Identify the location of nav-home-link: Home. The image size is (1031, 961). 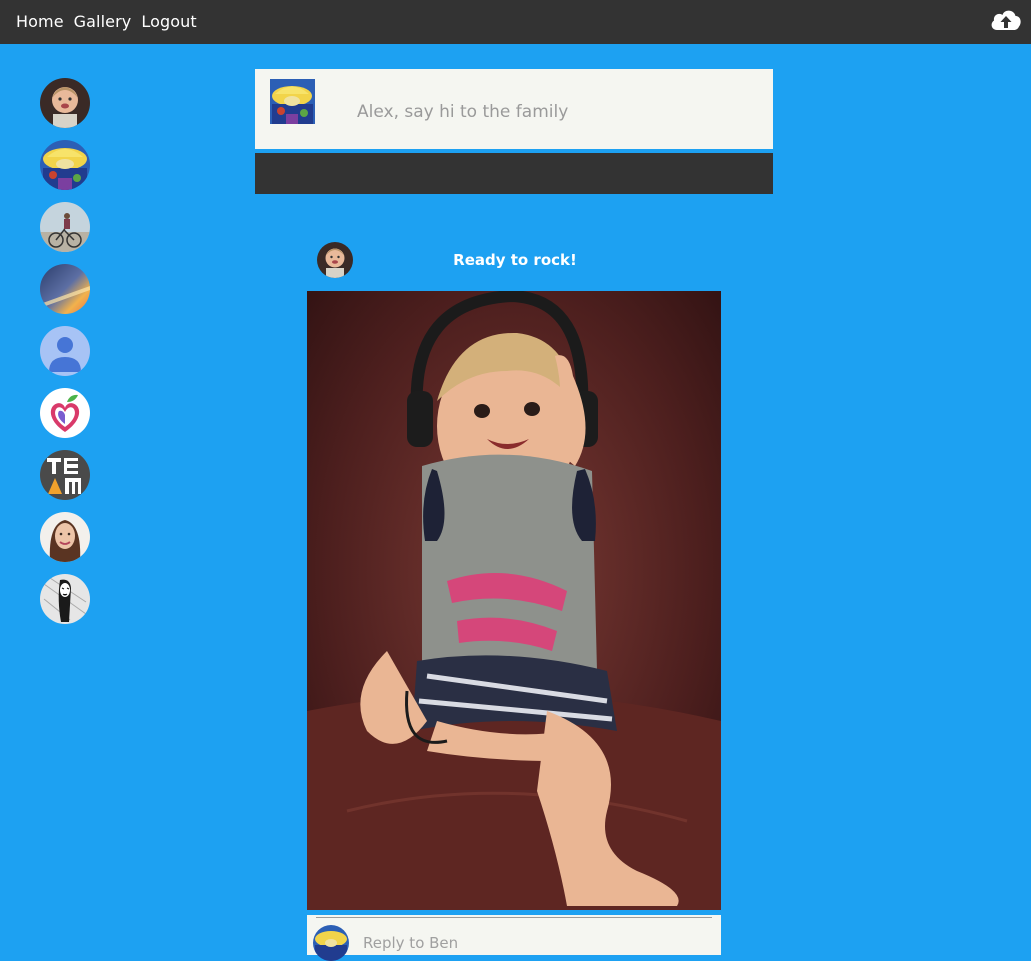
(40, 21).